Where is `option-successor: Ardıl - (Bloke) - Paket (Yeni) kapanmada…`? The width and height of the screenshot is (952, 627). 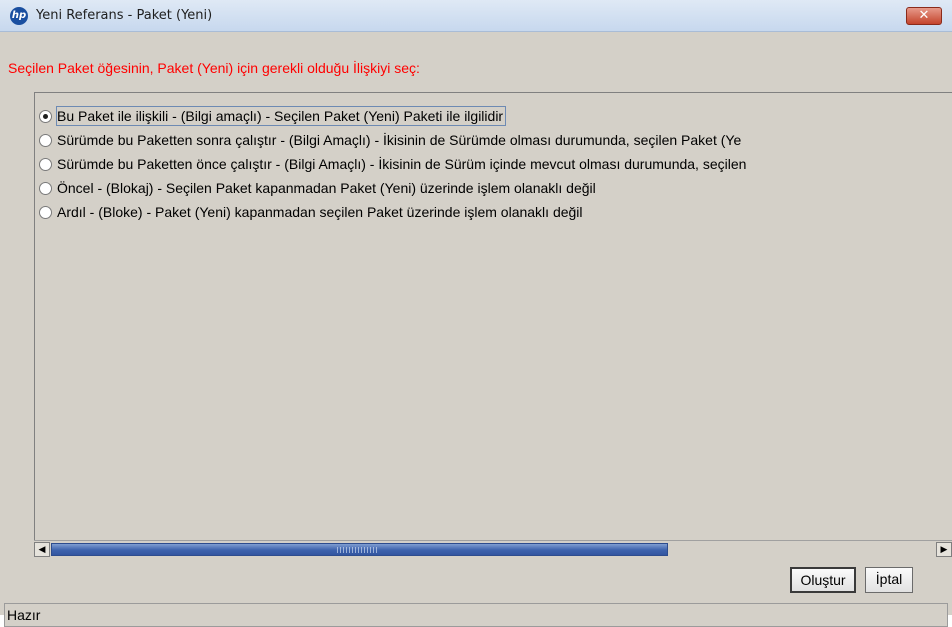
option-successor: Ardıl - (Bloke) - Paket (Yeni) kapanmada… is located at coordinates (311, 212).